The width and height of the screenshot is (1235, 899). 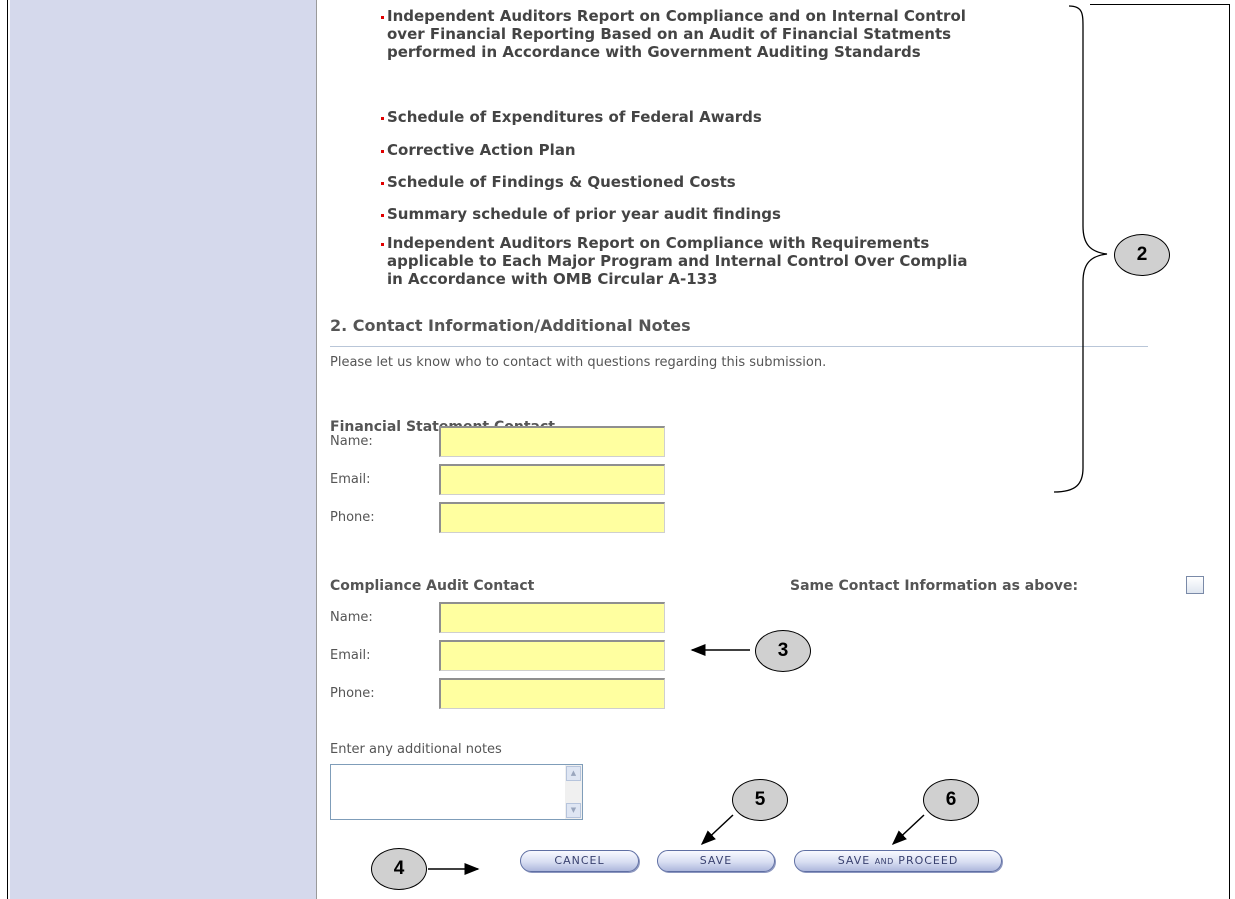 What do you see at coordinates (760, 800) in the screenshot?
I see `callout-5: 5` at bounding box center [760, 800].